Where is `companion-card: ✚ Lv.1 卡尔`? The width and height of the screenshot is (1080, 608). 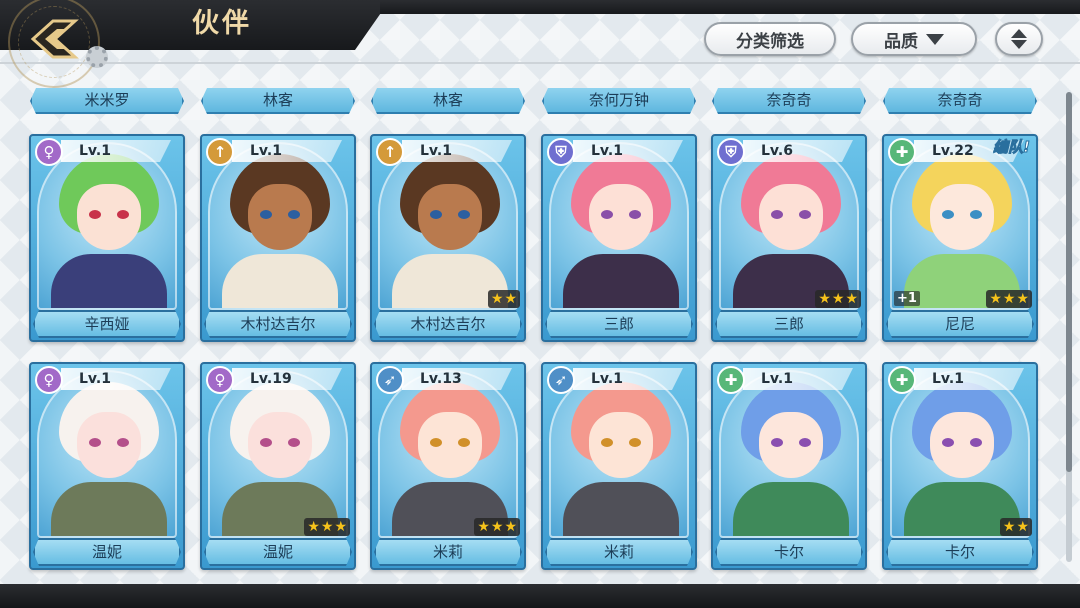
companion-card: ✚ Lv.1 卡尔 is located at coordinates (789, 466).